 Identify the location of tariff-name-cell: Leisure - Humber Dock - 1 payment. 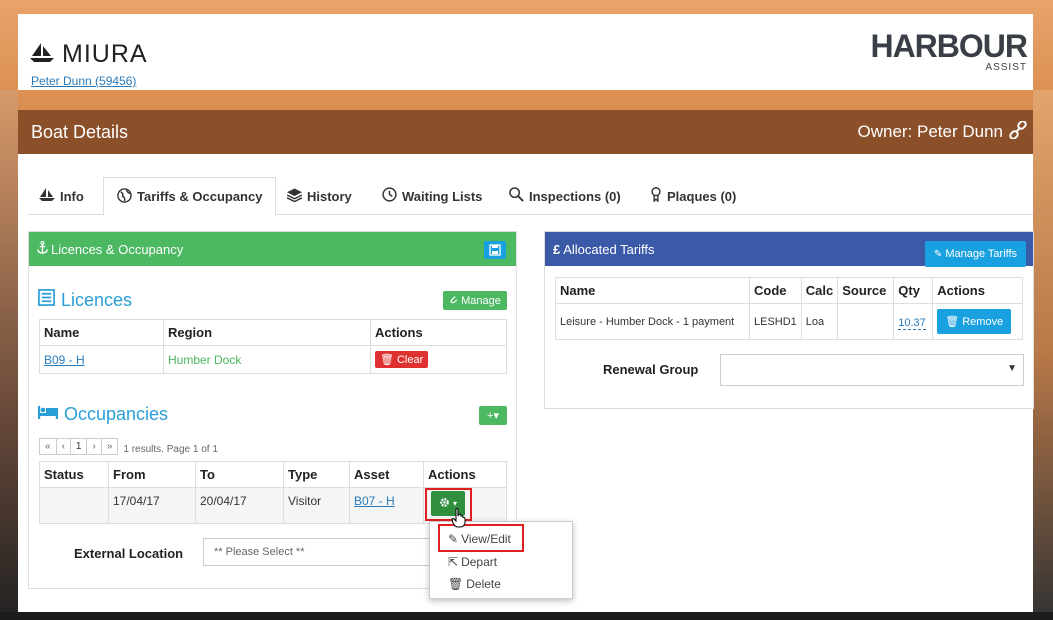
(652, 321).